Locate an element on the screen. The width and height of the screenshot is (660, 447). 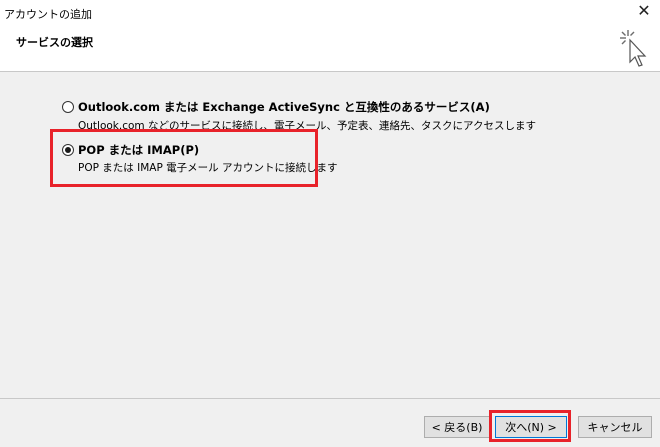
pop-imap-highlight-box is located at coordinates (184, 158).